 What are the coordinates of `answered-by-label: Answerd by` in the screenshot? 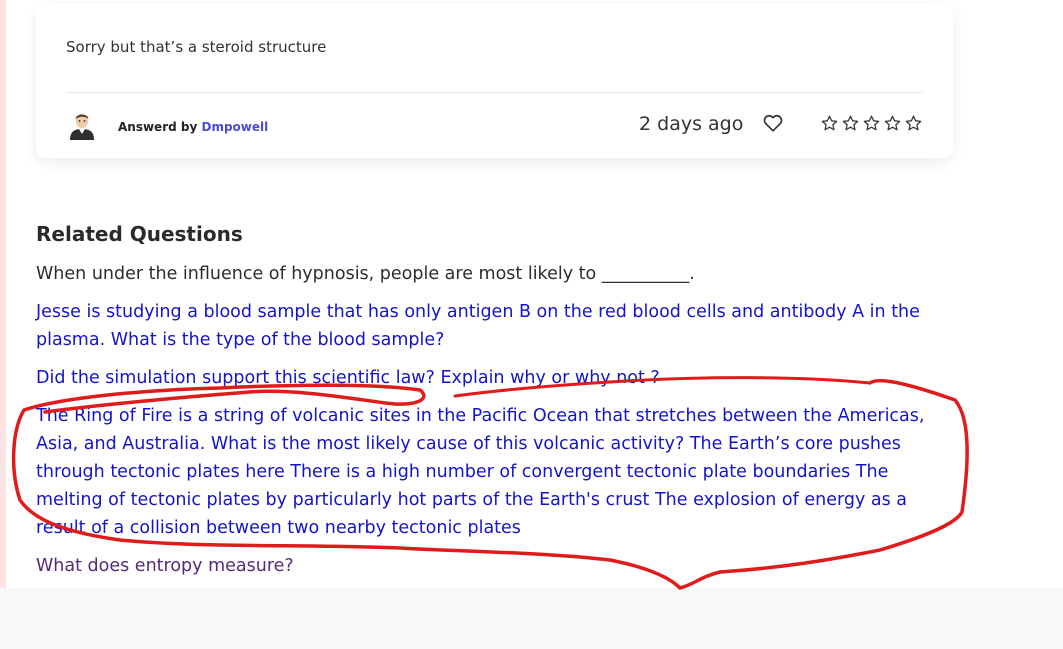 It's located at (158, 127).